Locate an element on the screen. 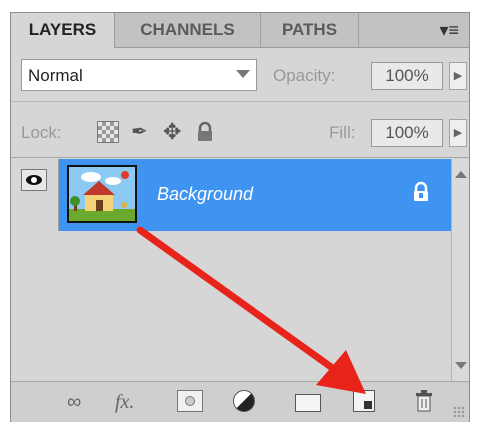 Image resolution: width=481 pixels, height=427 pixels. panel-menu-icon: ▾≡ is located at coordinates (449, 30).